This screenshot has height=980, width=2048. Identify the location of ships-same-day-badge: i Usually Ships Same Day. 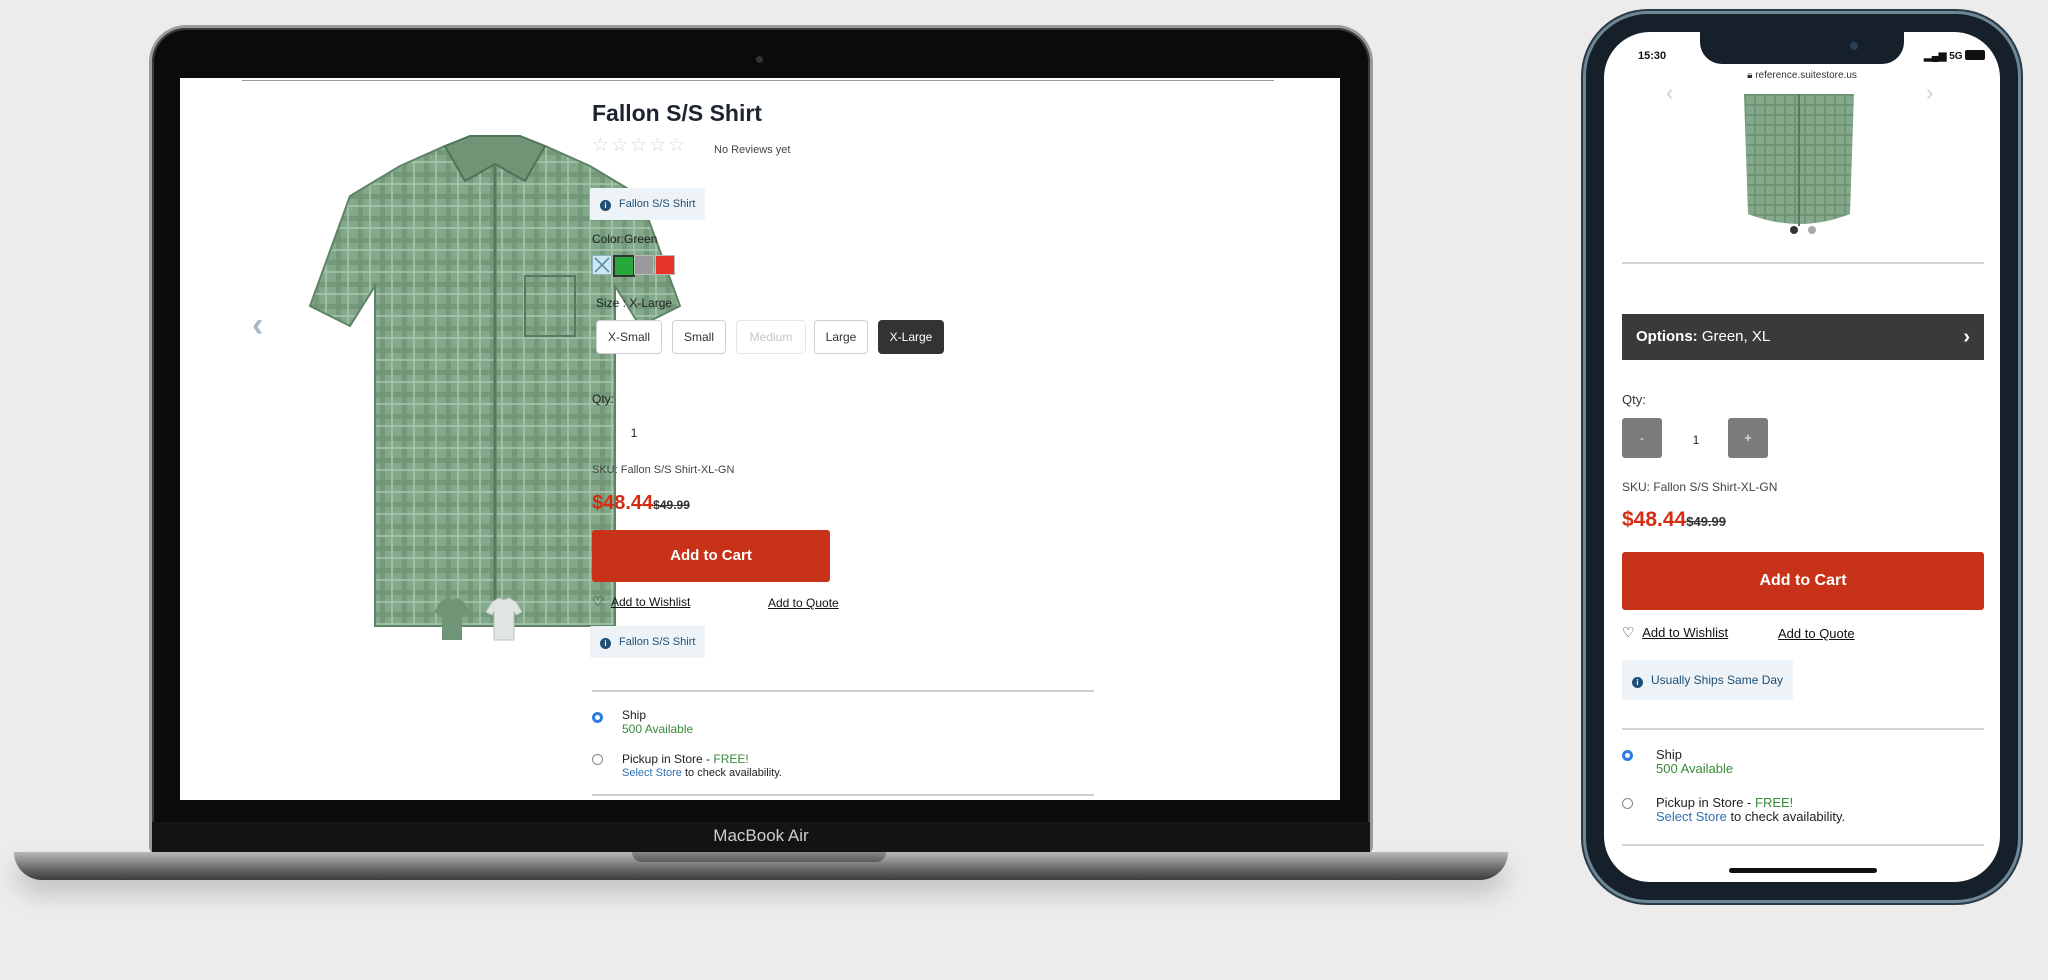
(1708, 680).